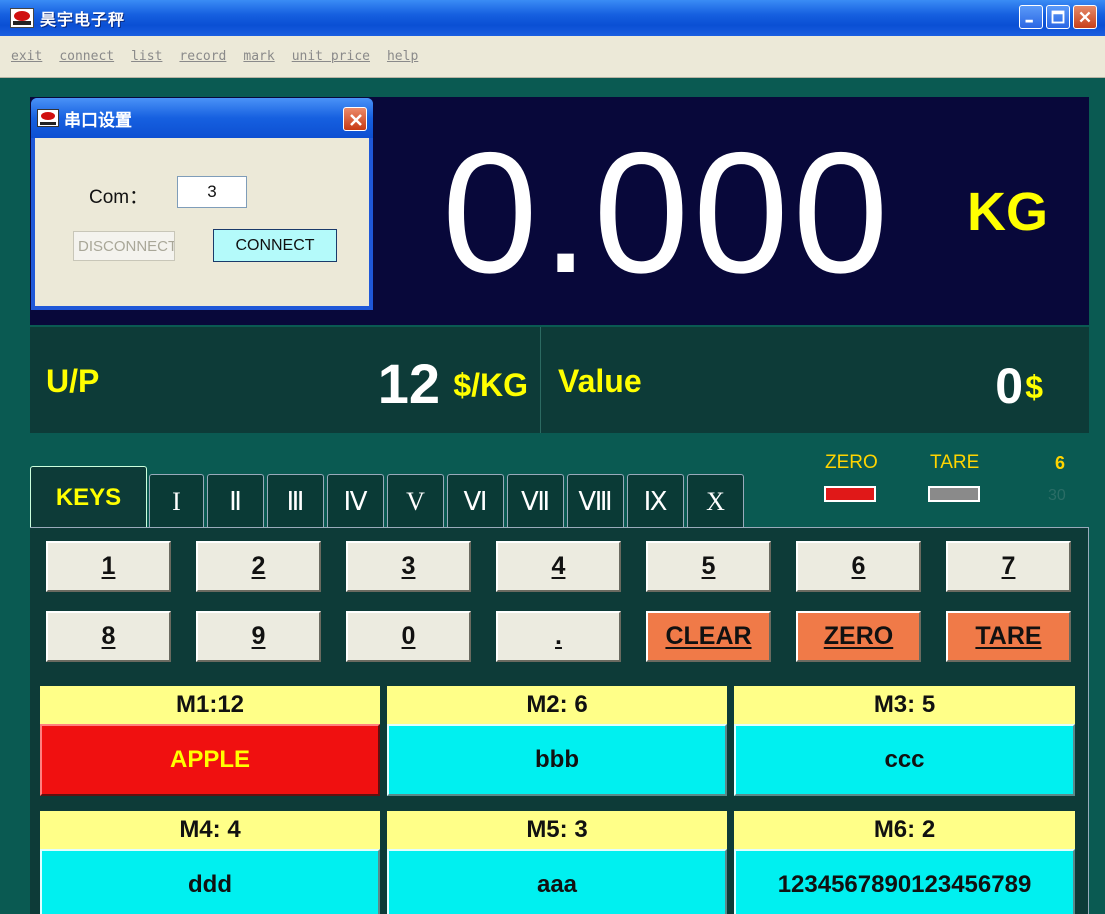 This screenshot has width=1105, height=914. What do you see at coordinates (535, 501) in the screenshot?
I see `tab-7: Ⅶ` at bounding box center [535, 501].